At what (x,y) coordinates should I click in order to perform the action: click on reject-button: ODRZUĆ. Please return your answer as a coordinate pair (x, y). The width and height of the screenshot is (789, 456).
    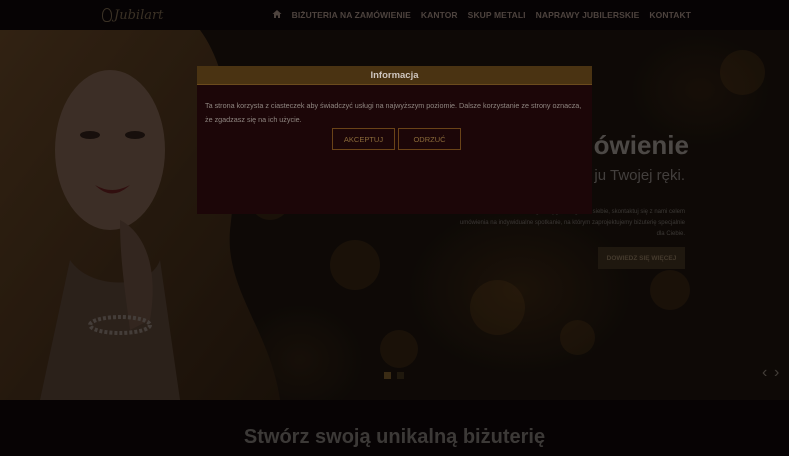
    Looking at the image, I should click on (429, 139).